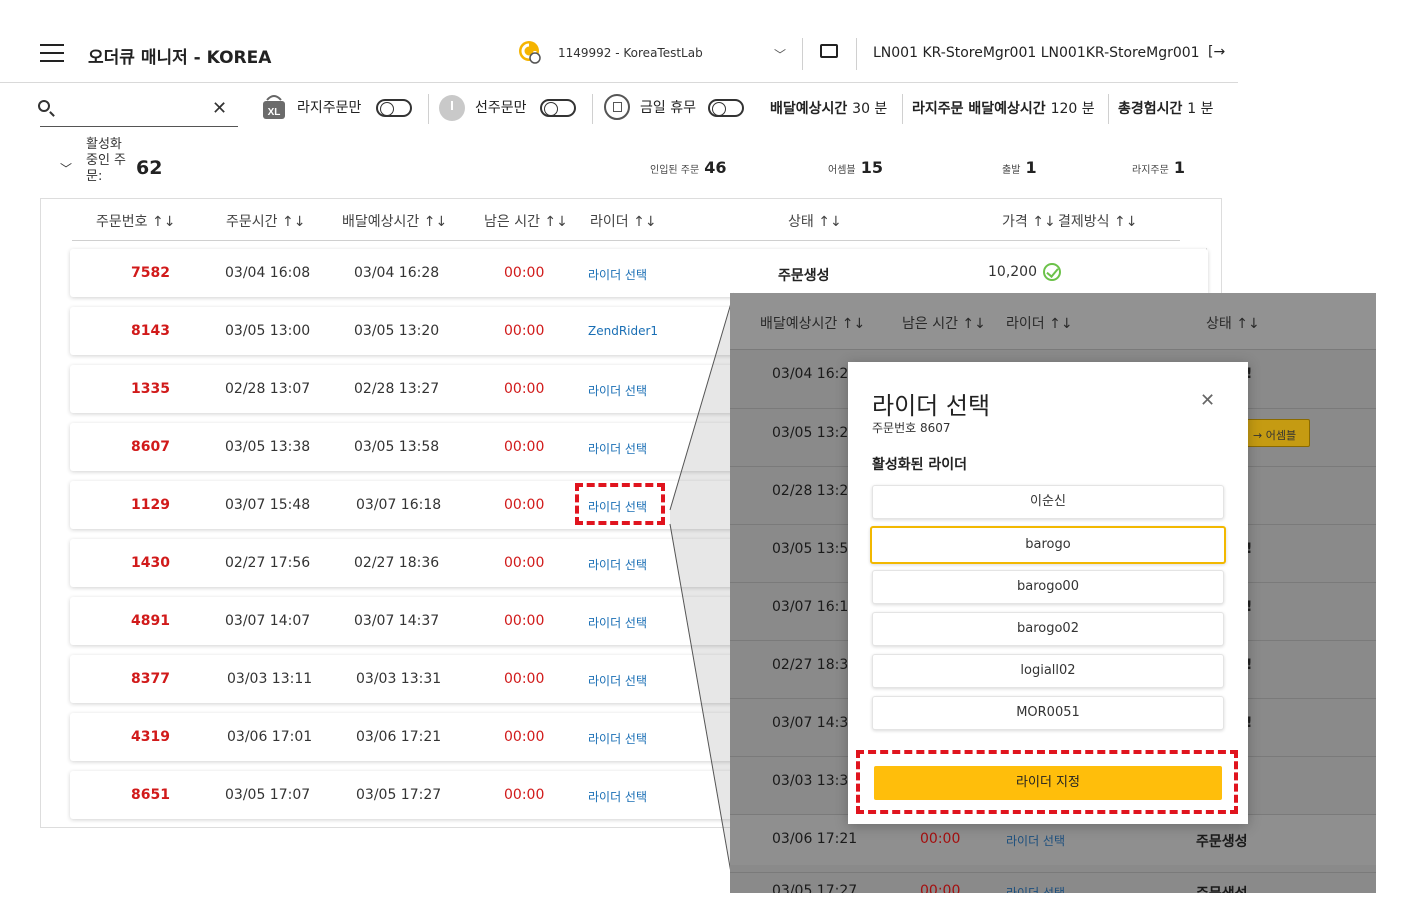 This screenshot has width=1401, height=920. What do you see at coordinates (1159, 167) in the screenshot?
I see `large-summary: 라지주문 1` at bounding box center [1159, 167].